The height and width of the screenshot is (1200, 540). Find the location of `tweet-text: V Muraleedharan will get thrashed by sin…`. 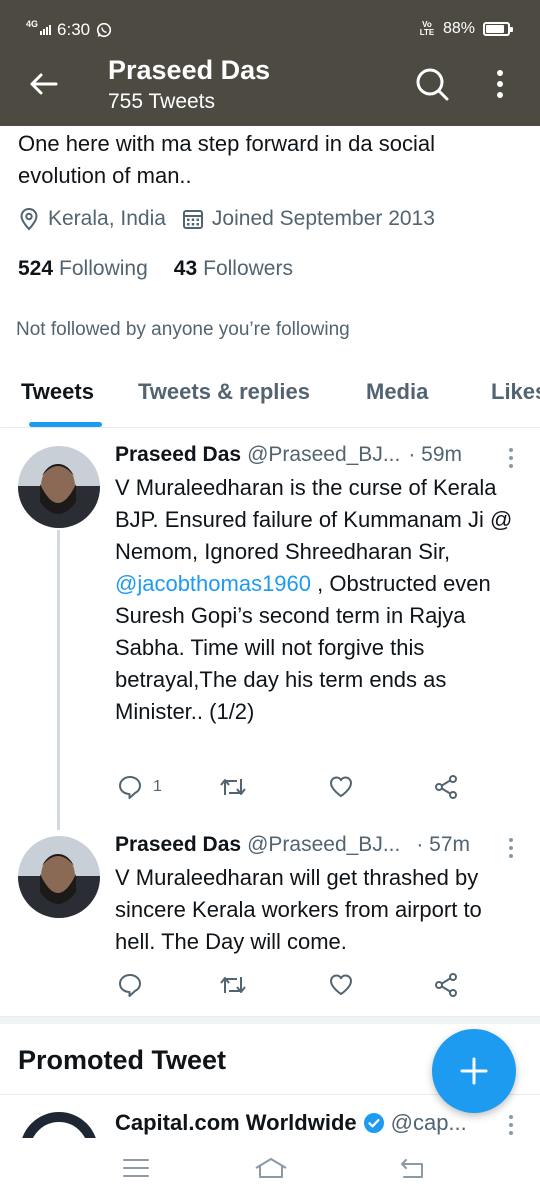

tweet-text: V Muraleedharan will get thrashed by sin… is located at coordinates (298, 909).